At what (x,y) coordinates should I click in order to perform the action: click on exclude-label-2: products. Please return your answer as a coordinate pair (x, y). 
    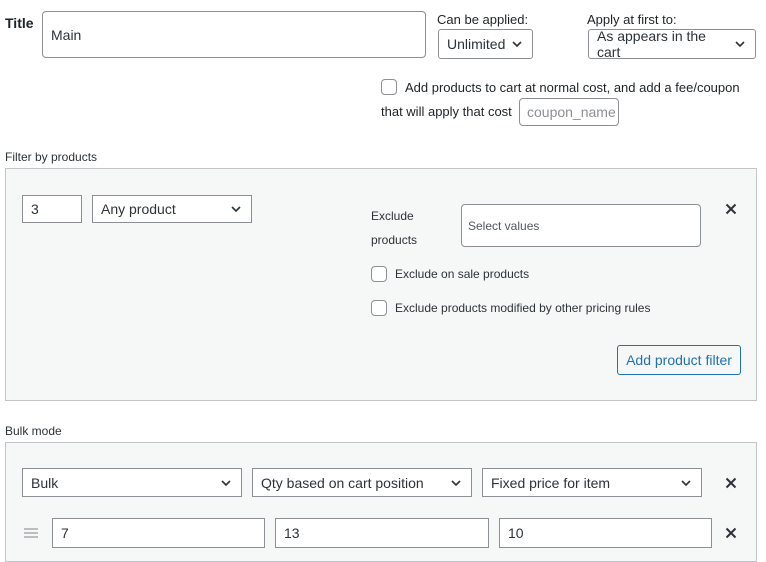
    Looking at the image, I should click on (394, 240).